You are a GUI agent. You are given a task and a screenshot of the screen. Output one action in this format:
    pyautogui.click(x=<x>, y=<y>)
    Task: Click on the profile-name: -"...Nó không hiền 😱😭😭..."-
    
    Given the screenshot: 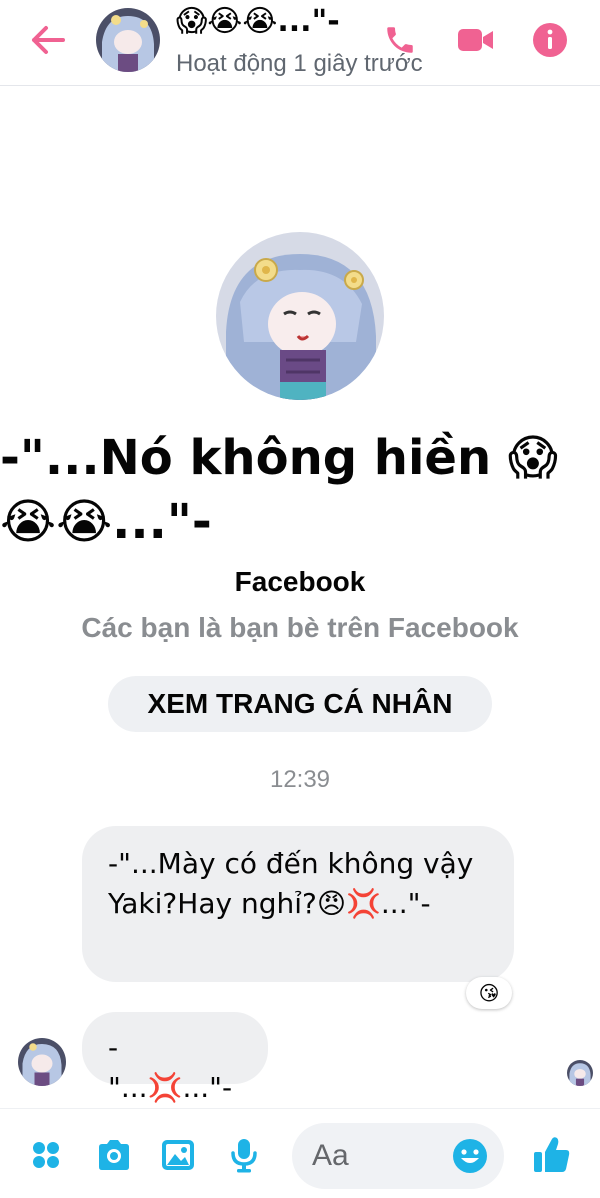 What is the action you would take?
    pyautogui.click(x=279, y=490)
    